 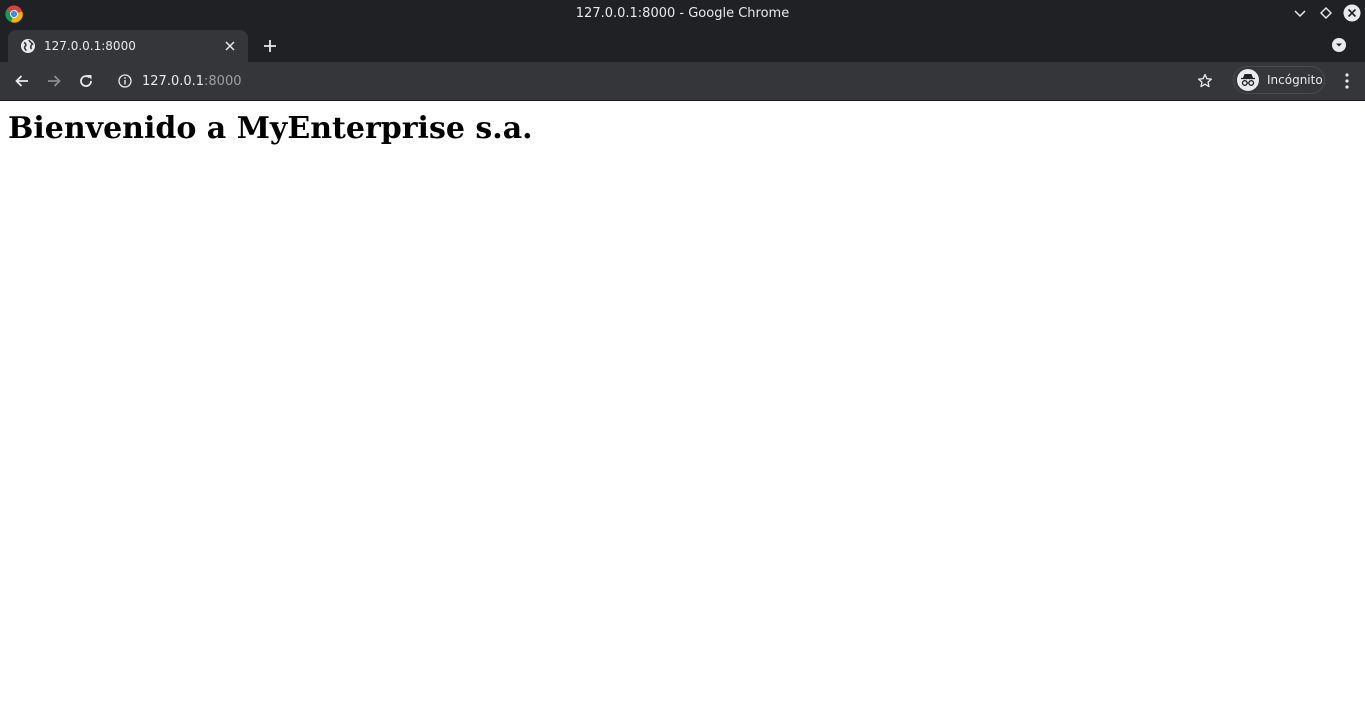 I want to click on tab-active: 127.0.0.1:8000, so click(x=128, y=46).